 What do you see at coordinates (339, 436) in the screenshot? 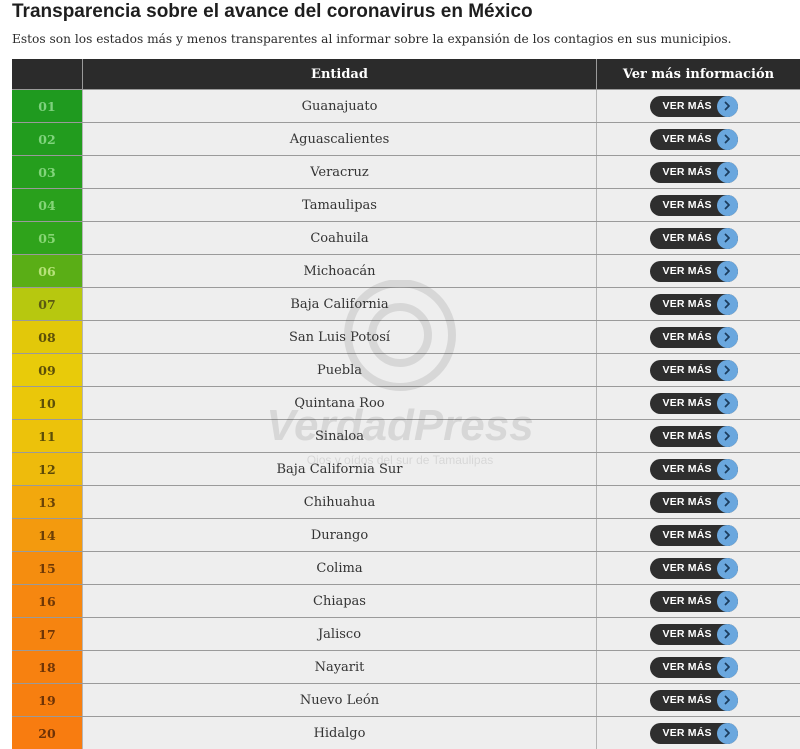
I see `entity-cell: Sinaloa` at bounding box center [339, 436].